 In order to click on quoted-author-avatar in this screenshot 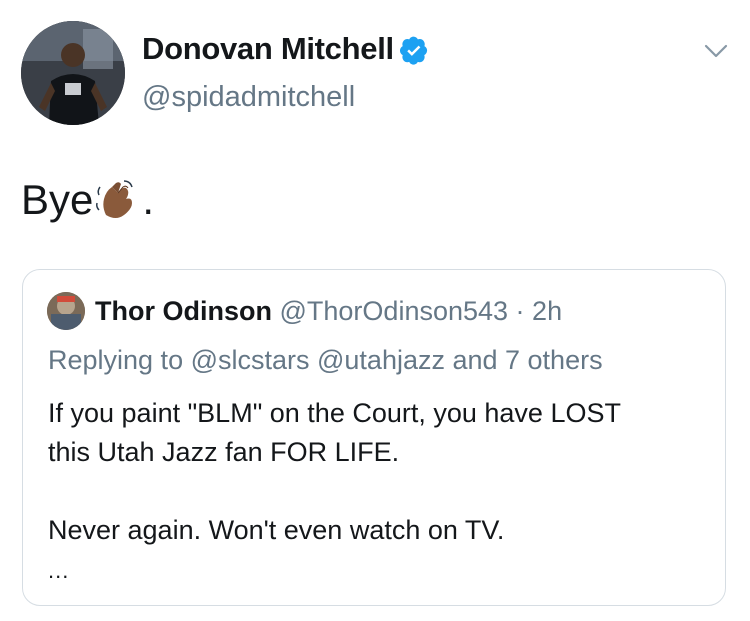, I will do `click(66, 311)`.